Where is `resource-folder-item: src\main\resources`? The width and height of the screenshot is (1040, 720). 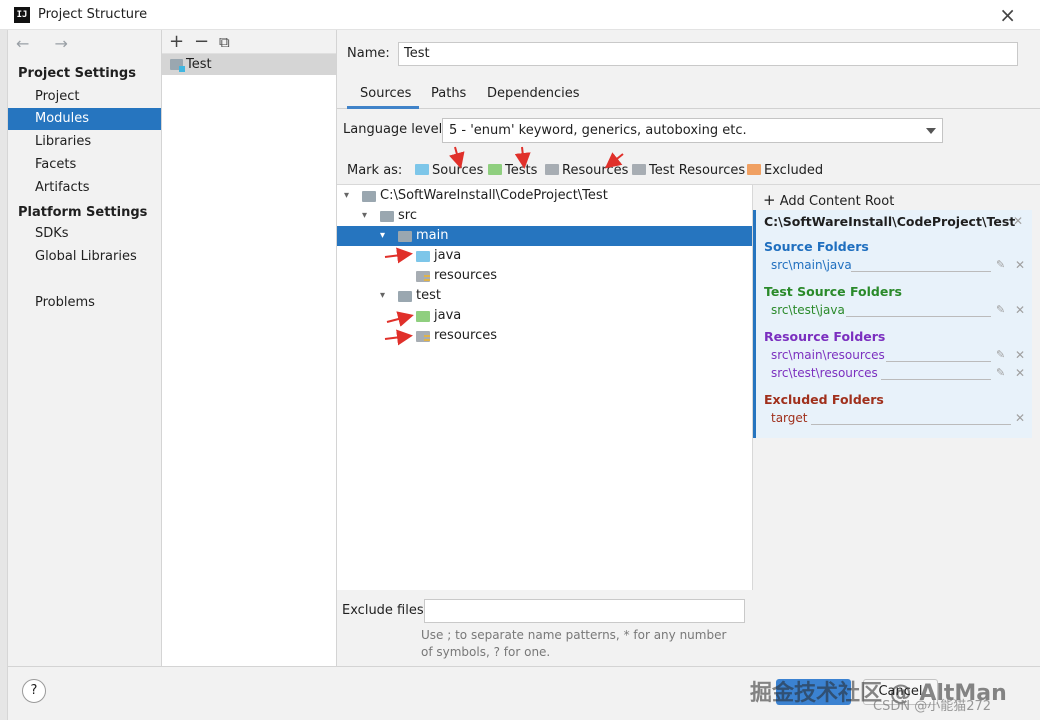 resource-folder-item: src\main\resources is located at coordinates (828, 355).